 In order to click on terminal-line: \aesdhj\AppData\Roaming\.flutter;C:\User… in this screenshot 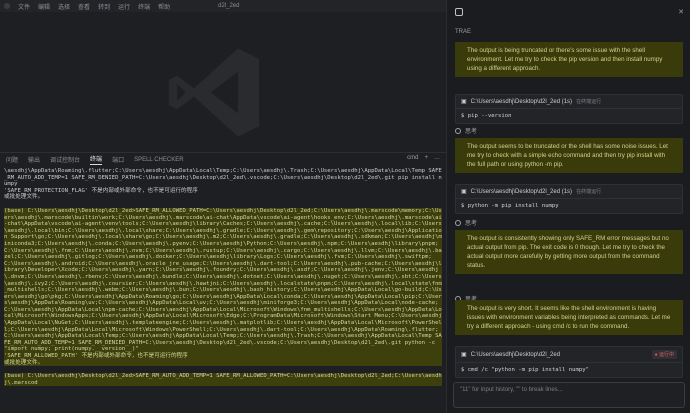, I will do `click(223, 178)`.